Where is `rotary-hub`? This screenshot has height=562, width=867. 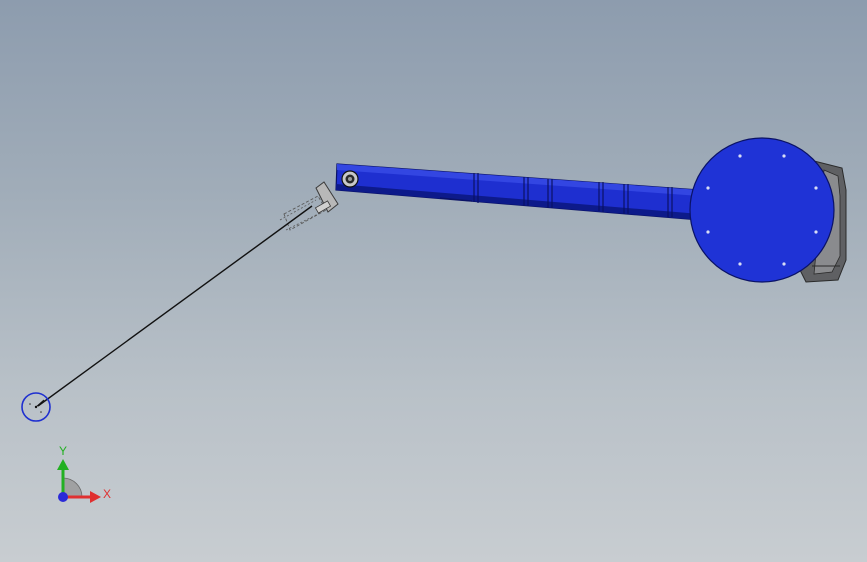 rotary-hub is located at coordinates (762, 210).